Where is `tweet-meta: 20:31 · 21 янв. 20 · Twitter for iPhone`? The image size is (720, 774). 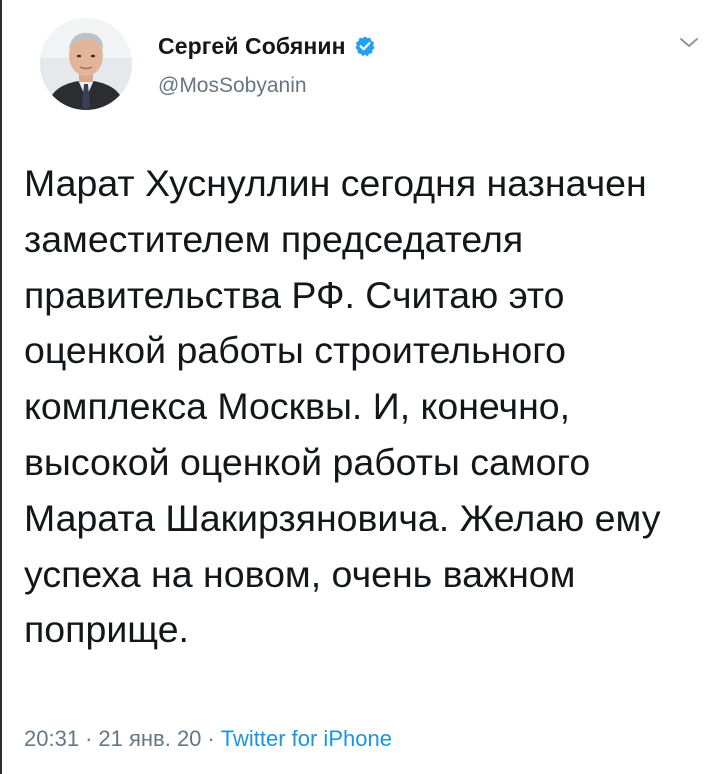
tweet-meta: 20:31 · 21 янв. 20 · Twitter for iPhone is located at coordinates (208, 739).